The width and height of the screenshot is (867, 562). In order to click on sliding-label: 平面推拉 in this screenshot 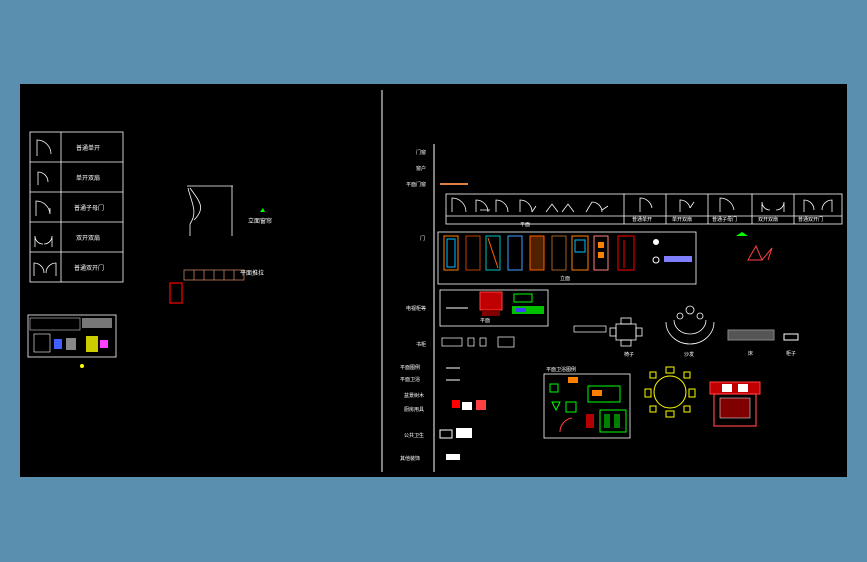, I will do `click(252, 273)`.